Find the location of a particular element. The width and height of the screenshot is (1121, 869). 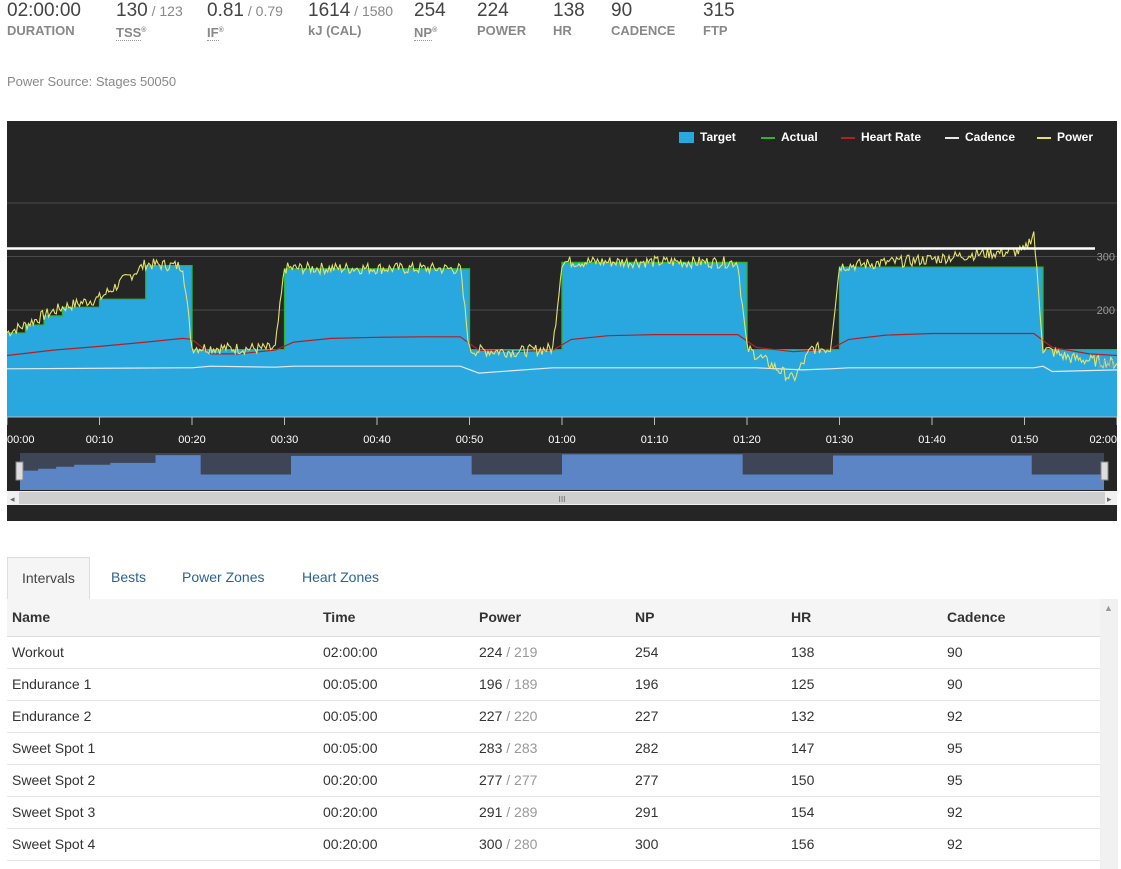

cell-cadence: 95 is located at coordinates (955, 780).